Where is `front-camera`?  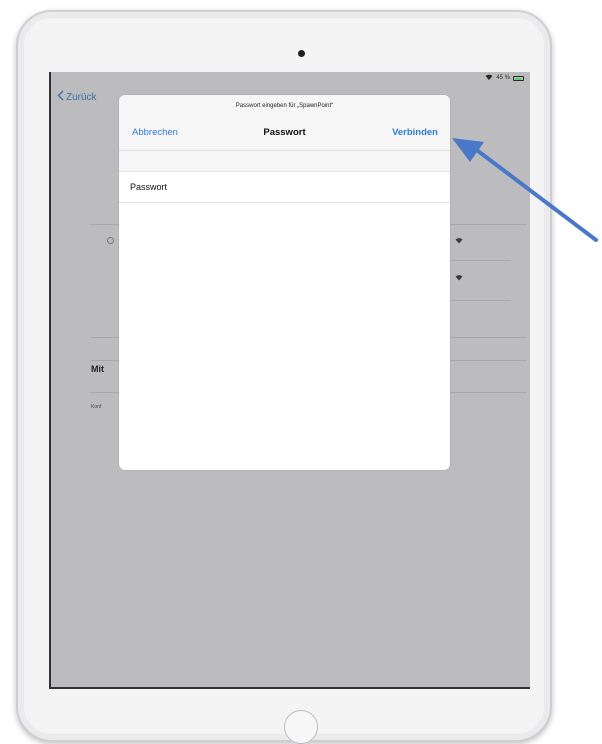 front-camera is located at coordinates (301, 53).